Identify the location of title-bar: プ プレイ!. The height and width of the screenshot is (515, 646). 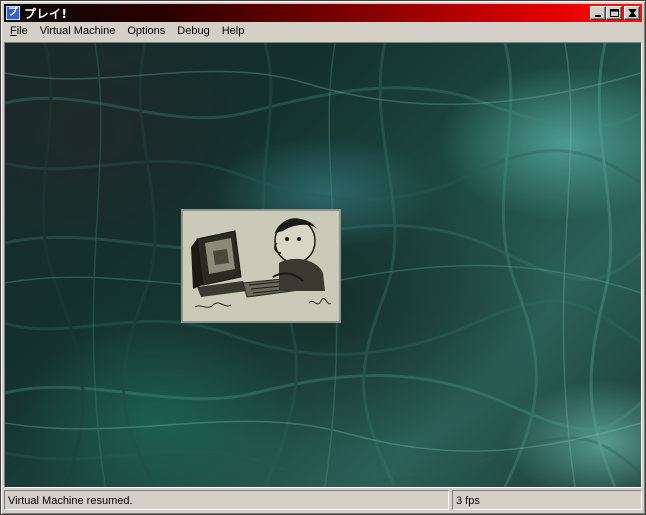
(323, 13).